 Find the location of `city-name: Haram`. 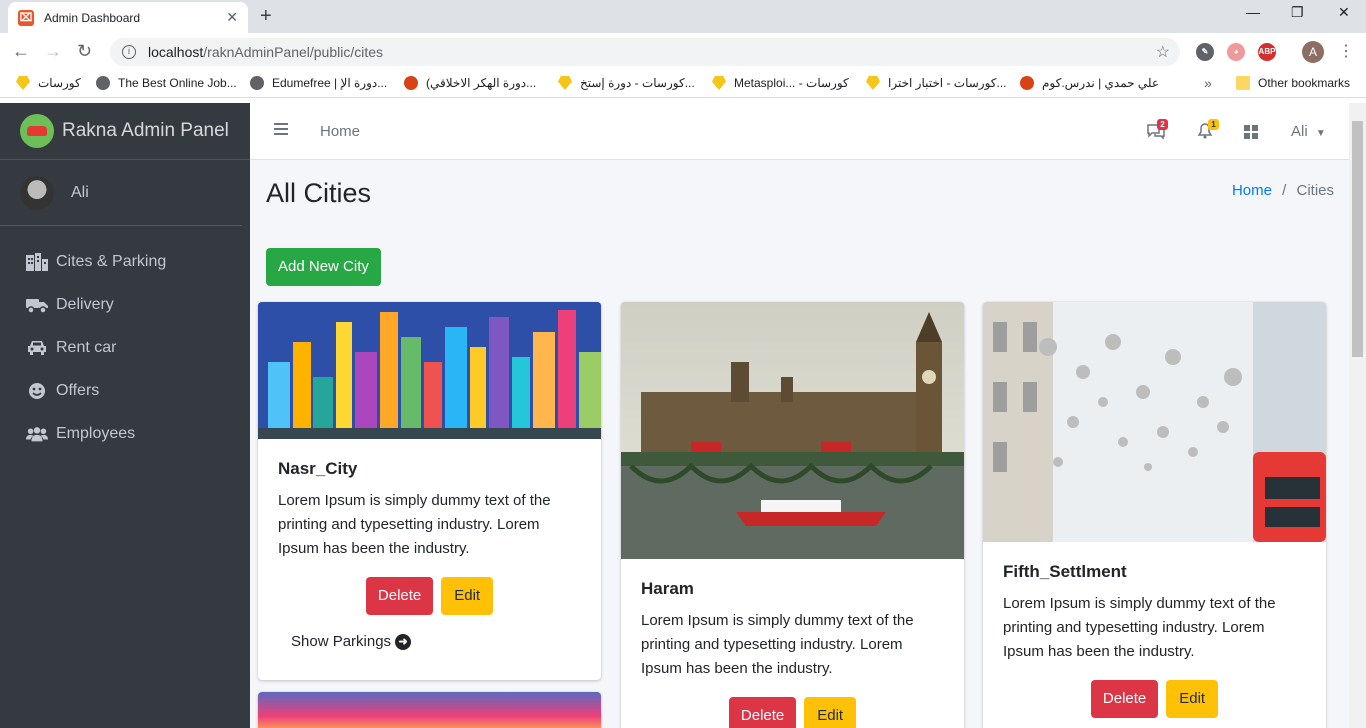

city-name: Haram is located at coordinates (667, 588).